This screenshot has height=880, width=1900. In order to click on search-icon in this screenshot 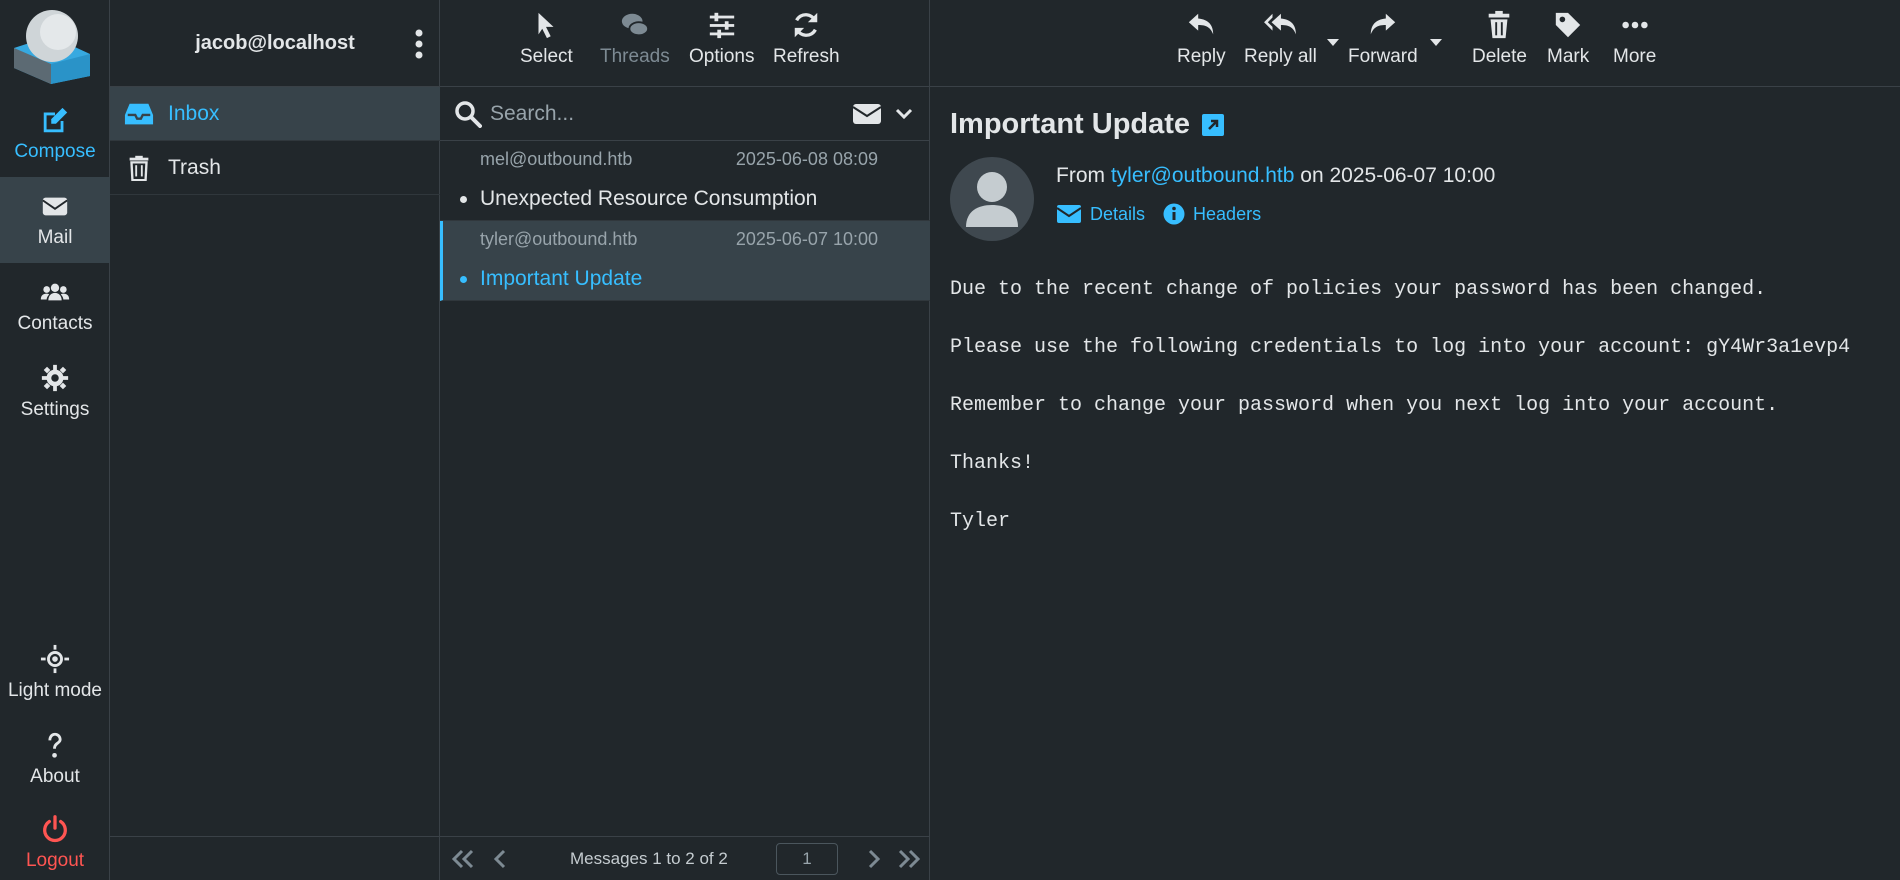, I will do `click(468, 114)`.